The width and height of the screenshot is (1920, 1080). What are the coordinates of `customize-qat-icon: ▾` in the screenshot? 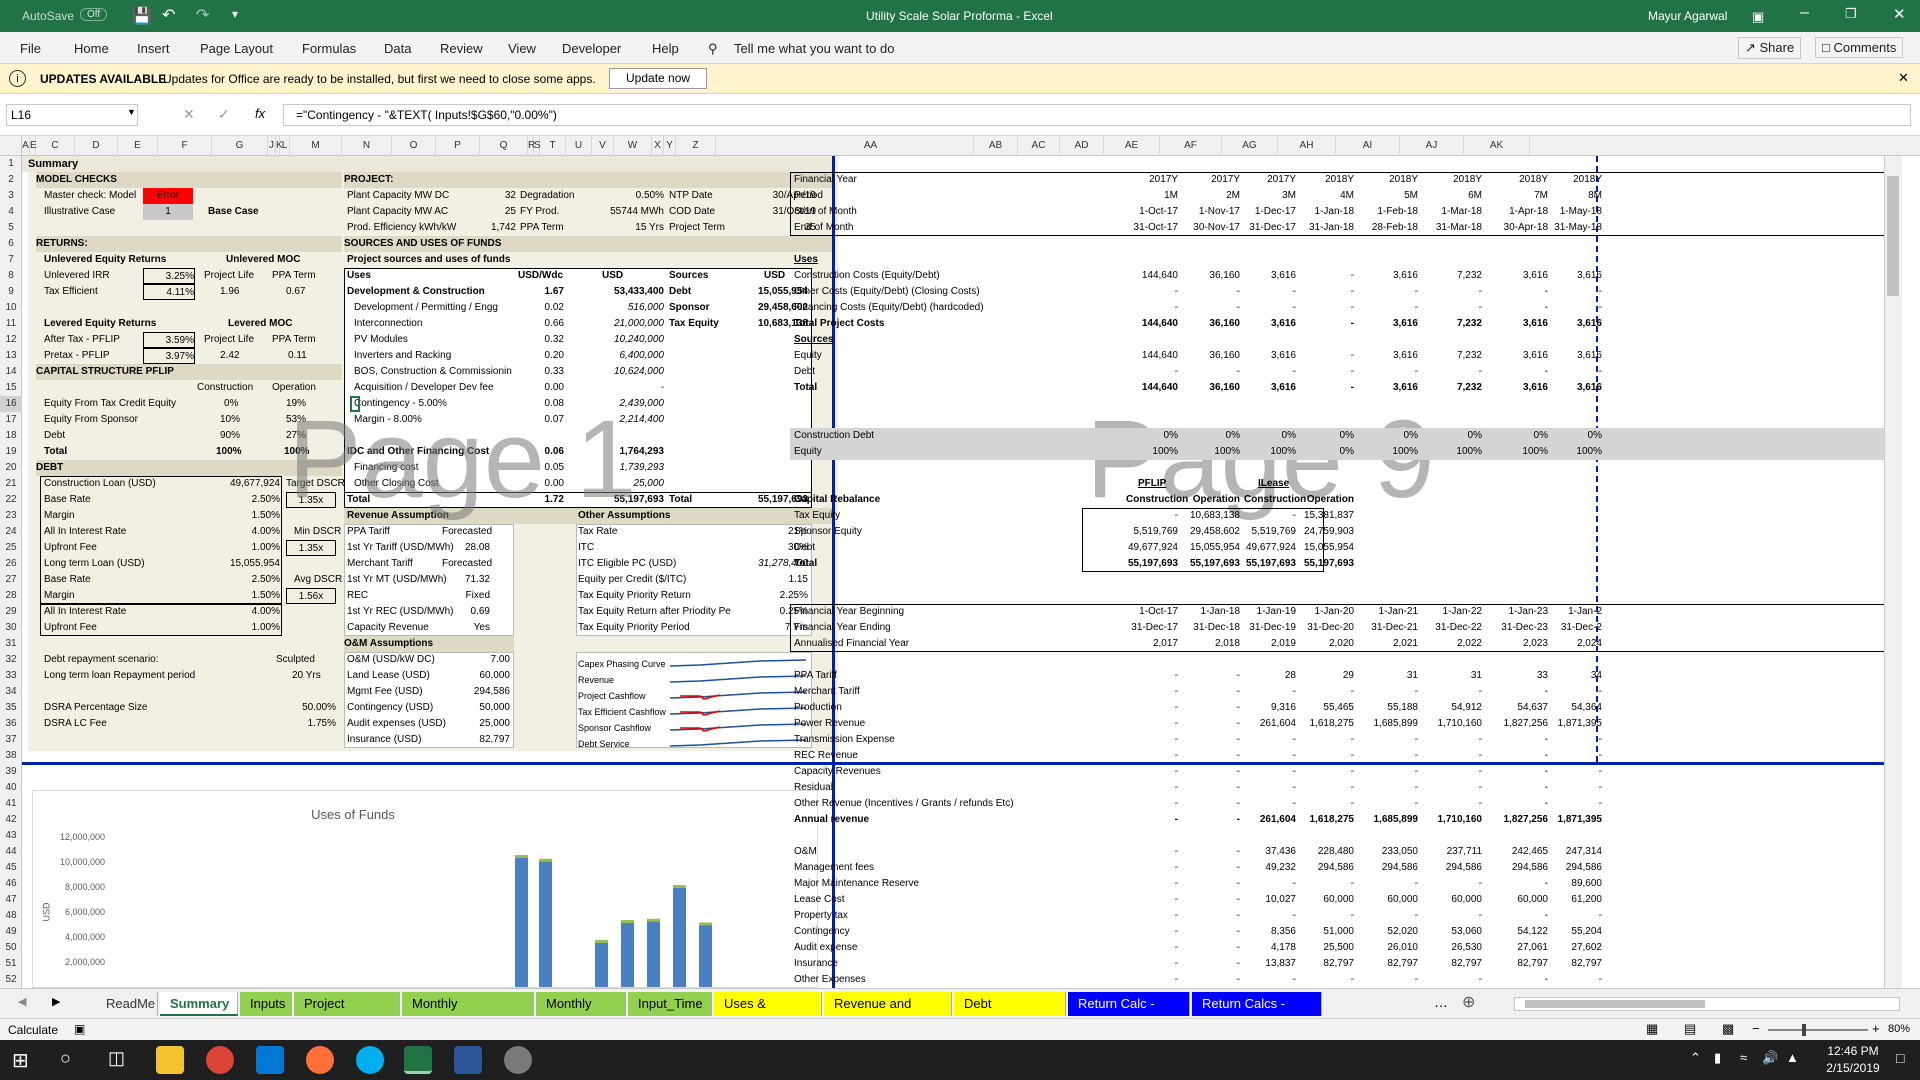 It's located at (235, 14).